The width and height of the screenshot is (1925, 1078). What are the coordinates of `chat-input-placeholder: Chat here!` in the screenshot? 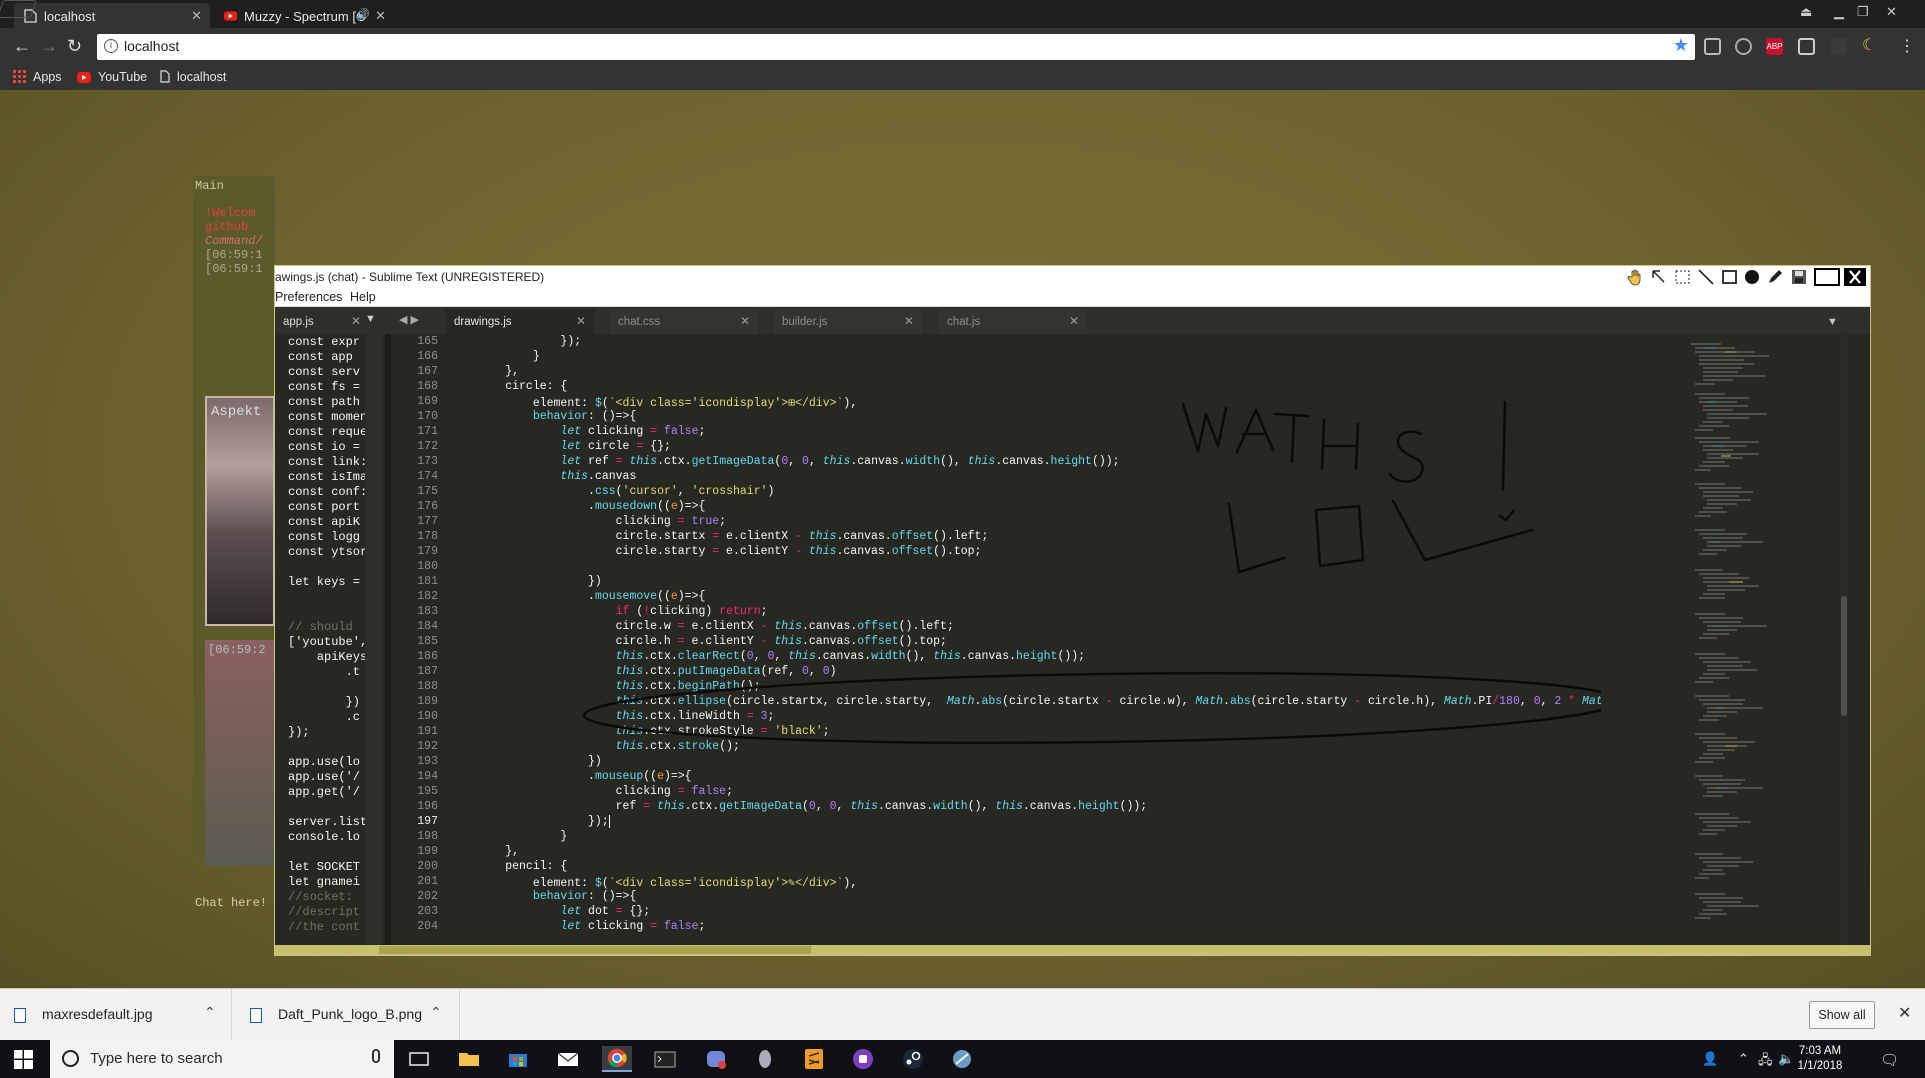 It's located at (231, 903).